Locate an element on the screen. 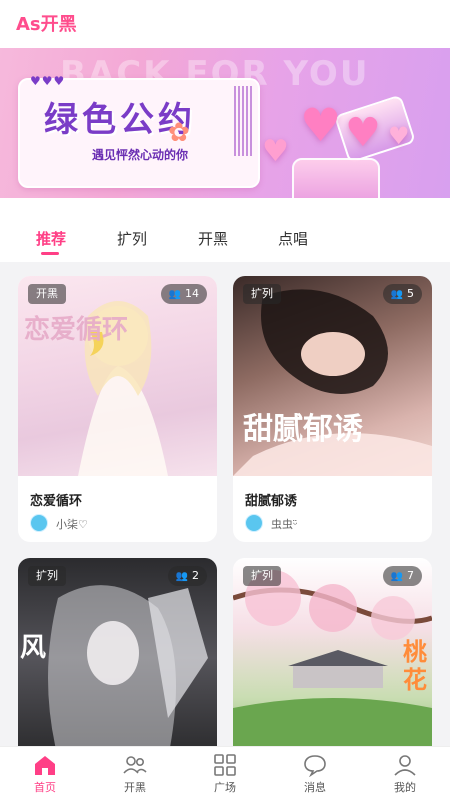 The height and width of the screenshot is (800, 450). member-count: 7 is located at coordinates (410, 575).